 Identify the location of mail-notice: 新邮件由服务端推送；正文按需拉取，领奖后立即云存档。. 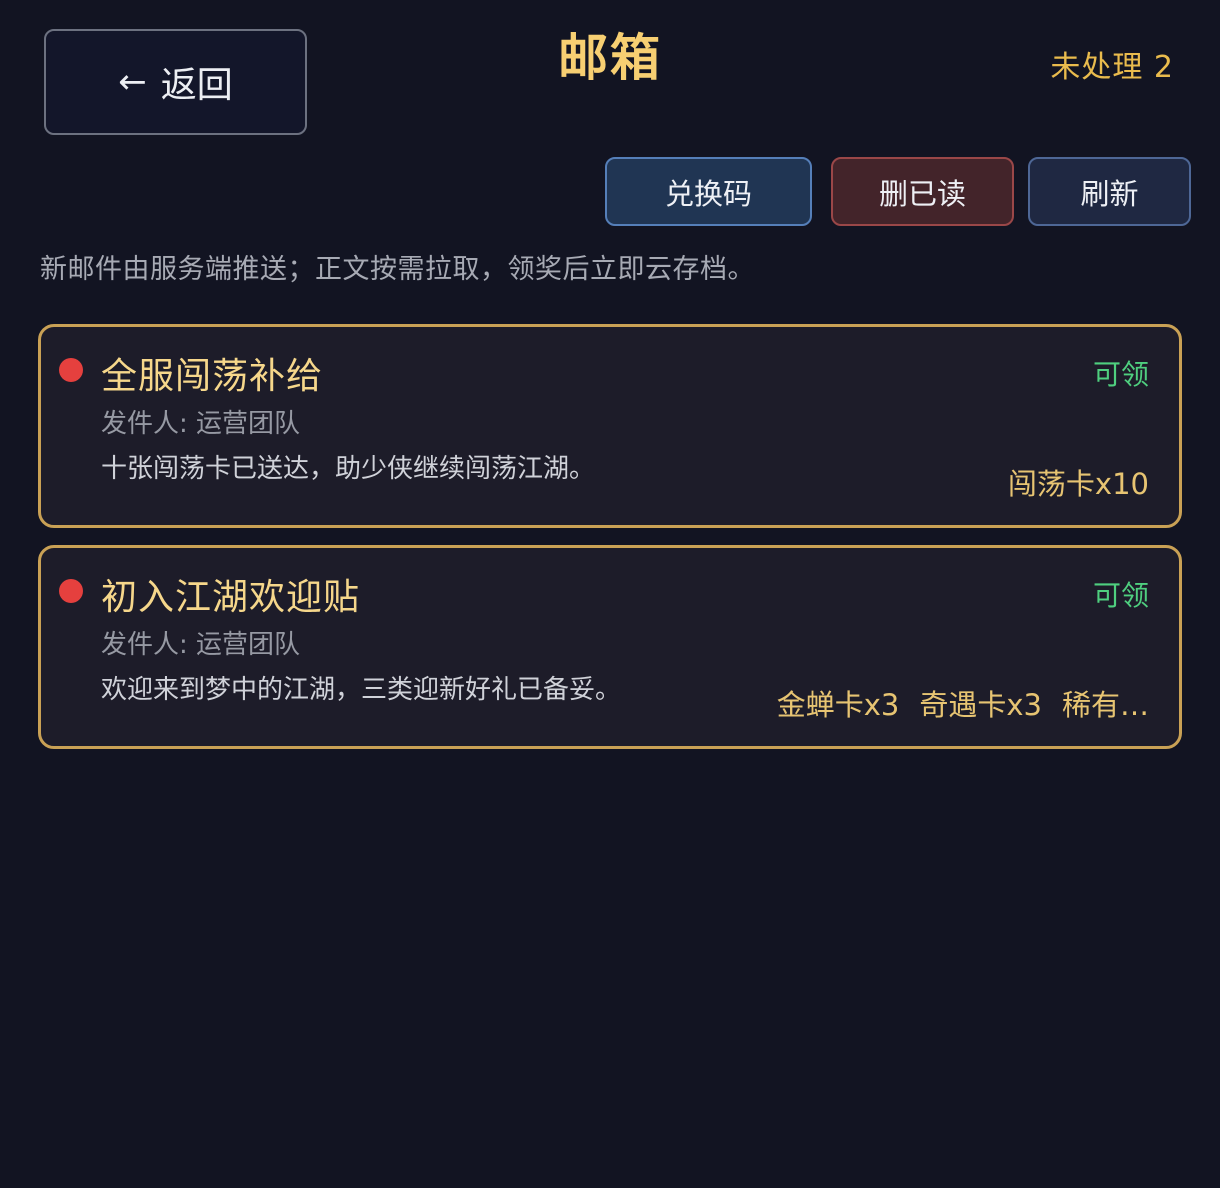
(397, 269).